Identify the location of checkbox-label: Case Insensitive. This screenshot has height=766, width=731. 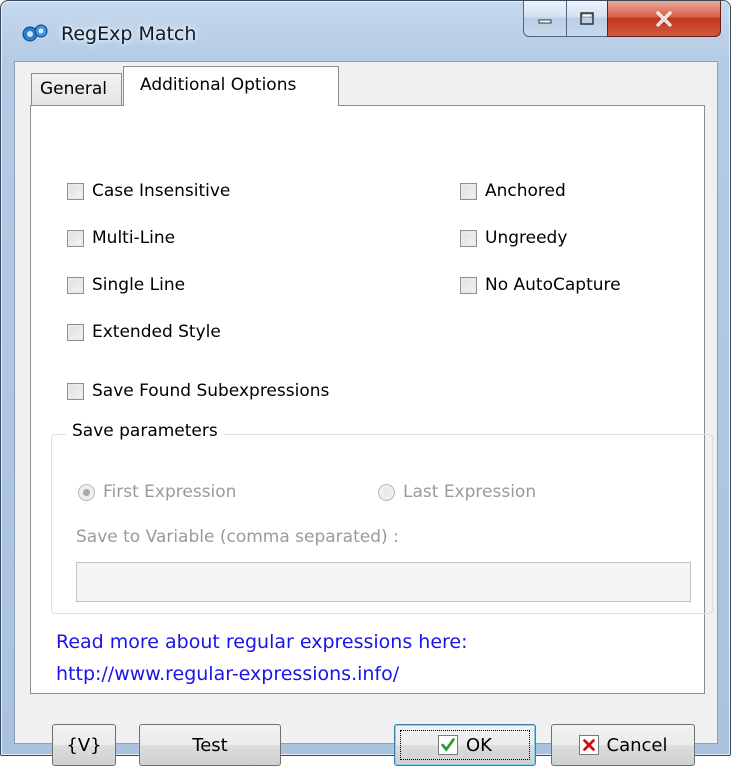
(161, 191).